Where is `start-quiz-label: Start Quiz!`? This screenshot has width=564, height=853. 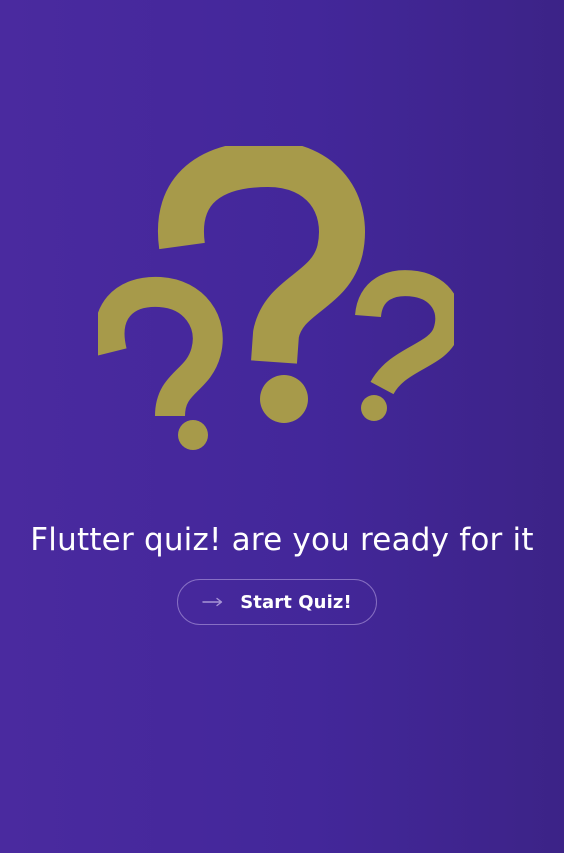 start-quiz-label: Start Quiz! is located at coordinates (296, 602).